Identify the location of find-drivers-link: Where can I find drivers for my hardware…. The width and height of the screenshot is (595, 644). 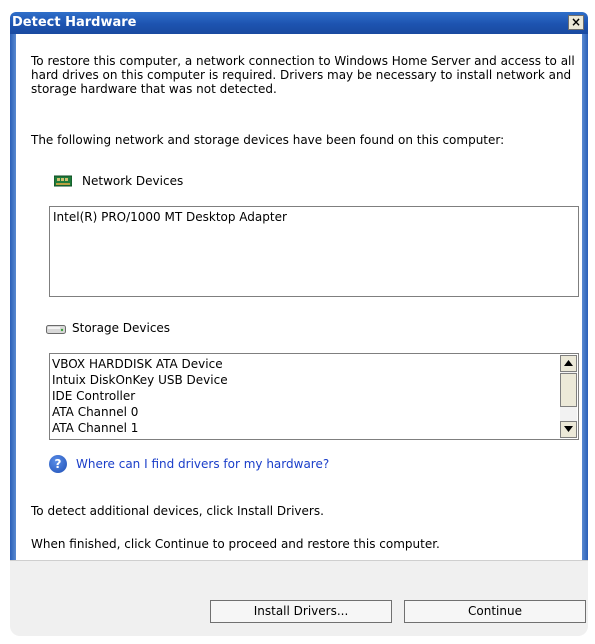
(202, 464).